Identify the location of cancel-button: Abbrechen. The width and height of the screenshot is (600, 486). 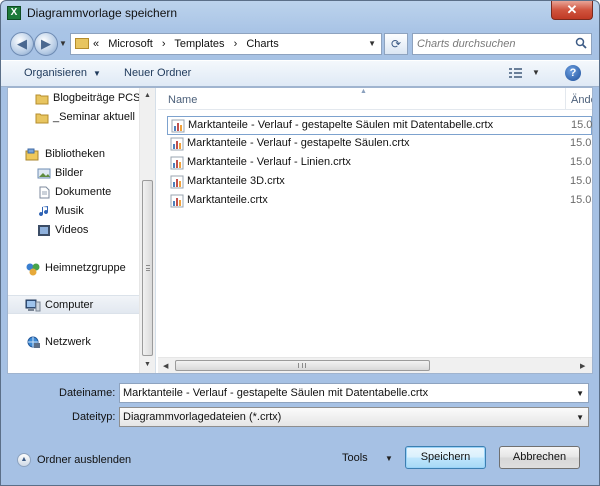
(539, 457).